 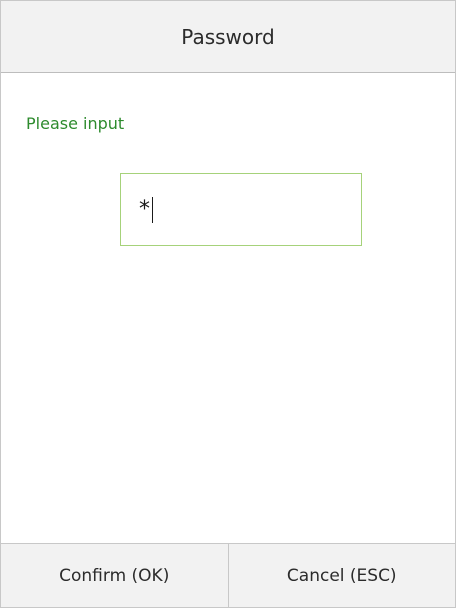 I want to click on button-bar: Confirm (OK) Cancel (ESC), so click(x=228, y=575).